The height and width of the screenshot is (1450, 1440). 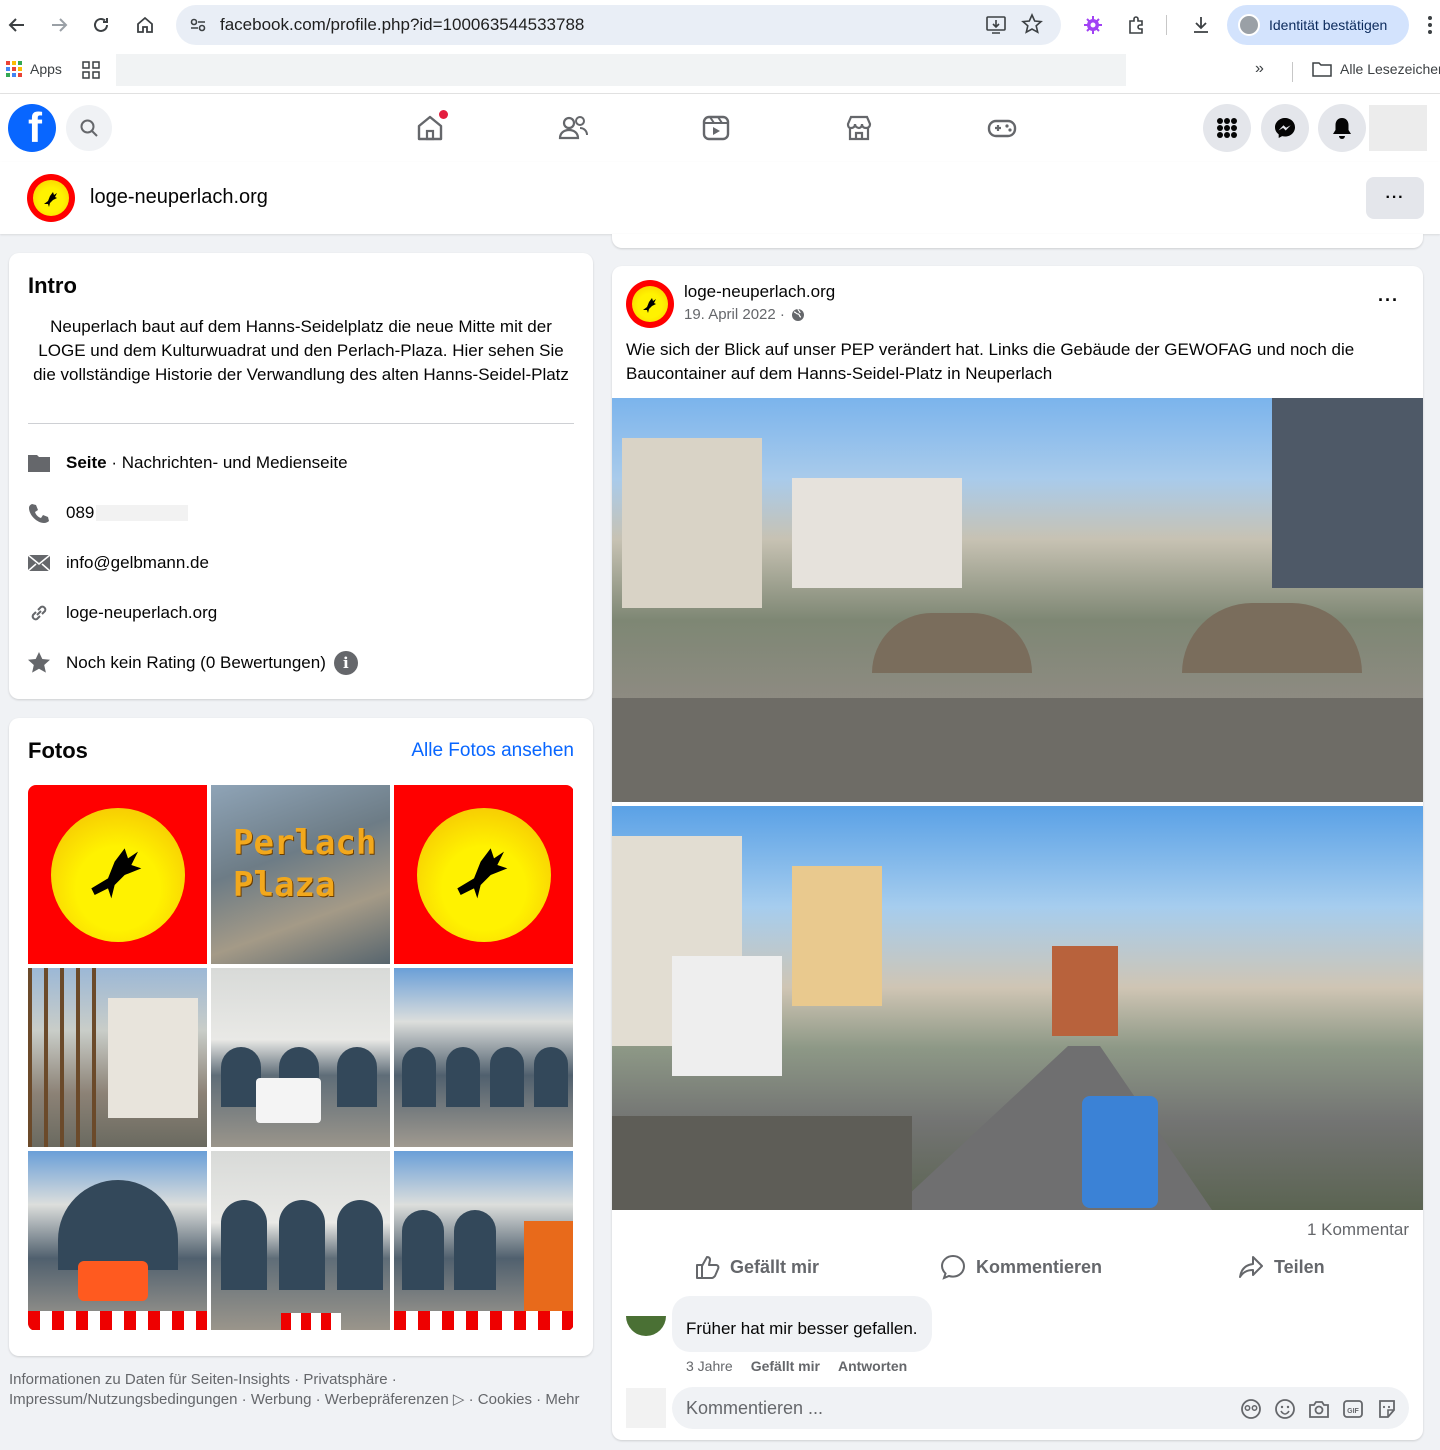 I want to click on apps-shortcut: Apps, so click(x=34, y=69).